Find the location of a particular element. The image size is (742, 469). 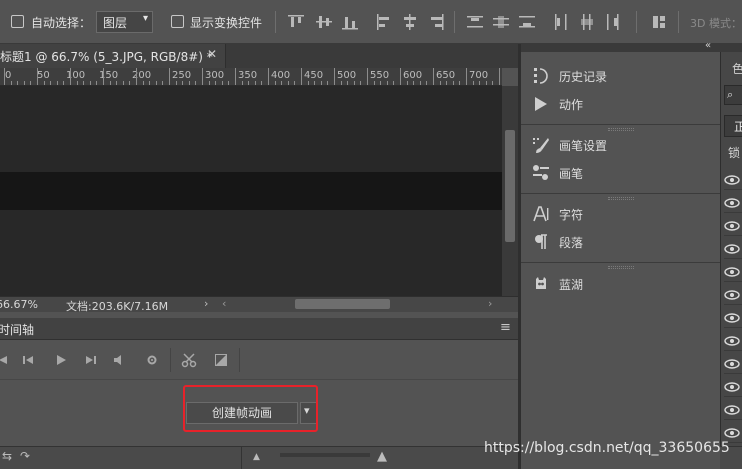

play-icon is located at coordinates (61, 360).